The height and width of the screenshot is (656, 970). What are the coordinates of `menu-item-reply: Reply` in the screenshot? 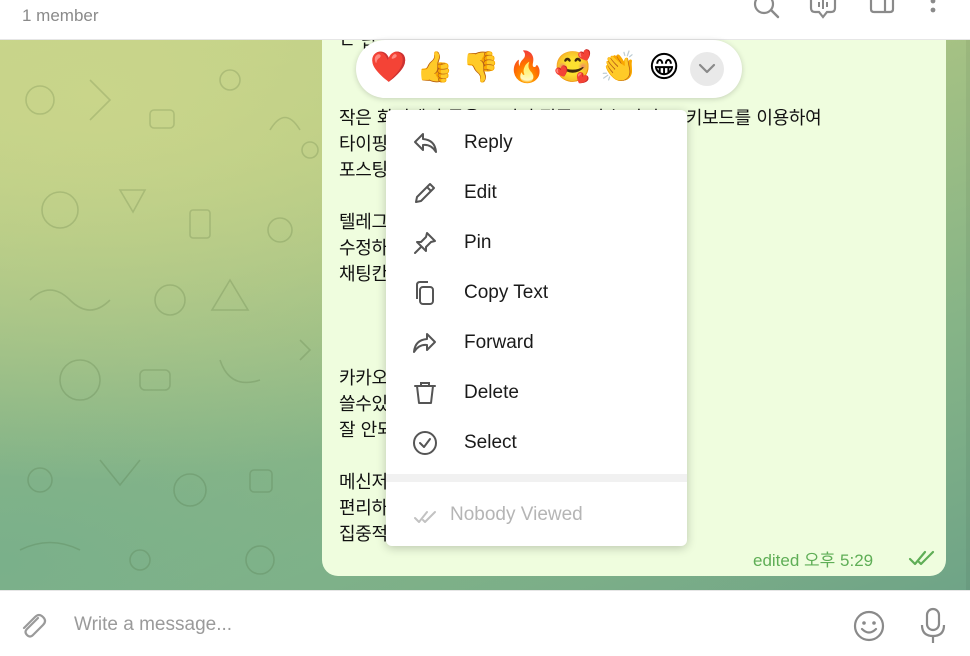 It's located at (536, 143).